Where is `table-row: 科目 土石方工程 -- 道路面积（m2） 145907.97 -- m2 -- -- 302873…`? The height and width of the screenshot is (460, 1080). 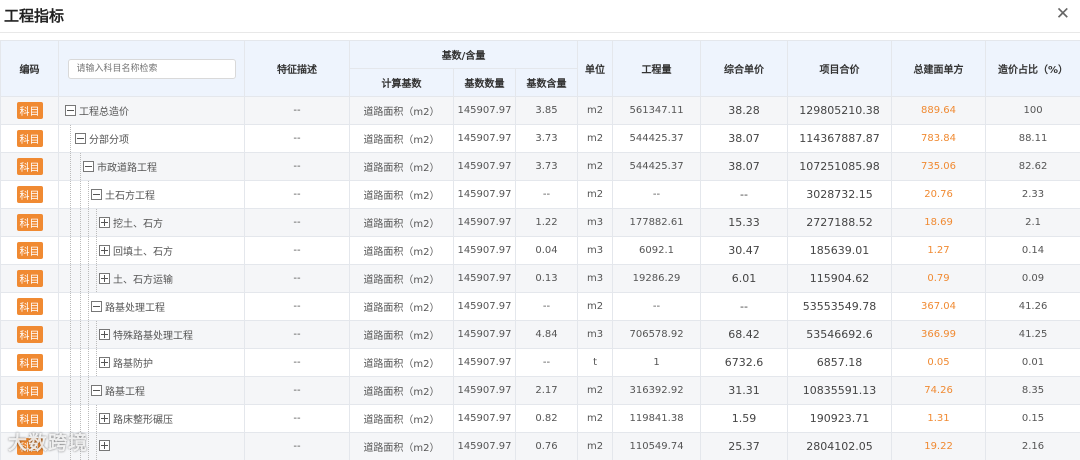
table-row: 科目 土石方工程 -- 道路面积（m2） 145907.97 -- m2 -- -- 302873… is located at coordinates (540, 194).